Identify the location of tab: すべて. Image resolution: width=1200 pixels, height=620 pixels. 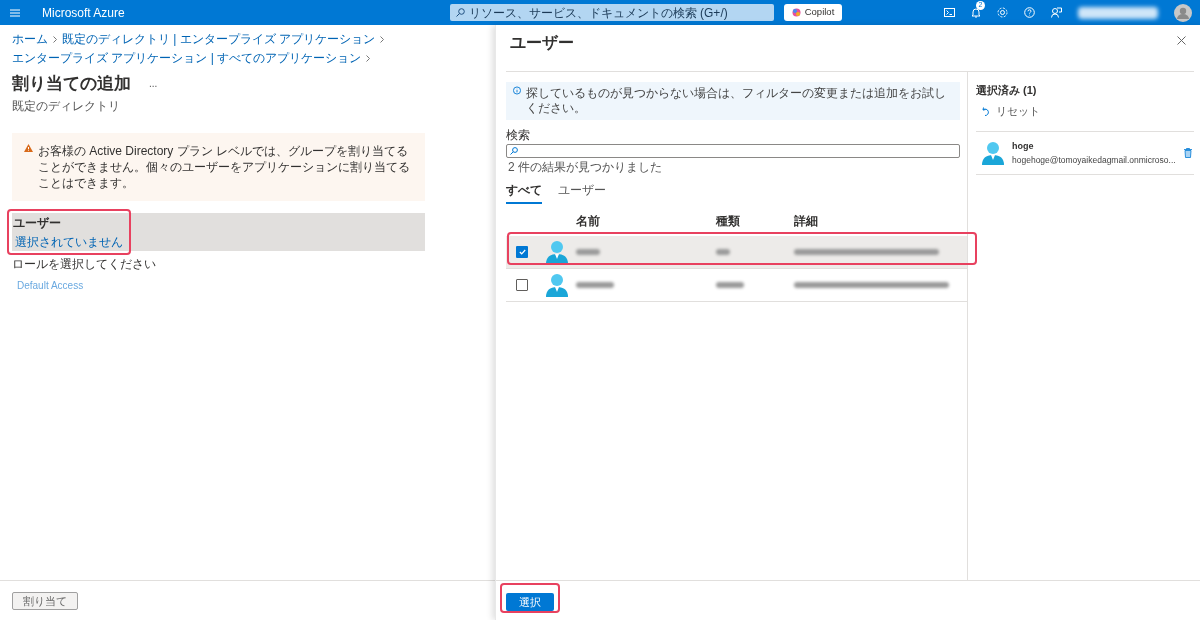
(524, 192).